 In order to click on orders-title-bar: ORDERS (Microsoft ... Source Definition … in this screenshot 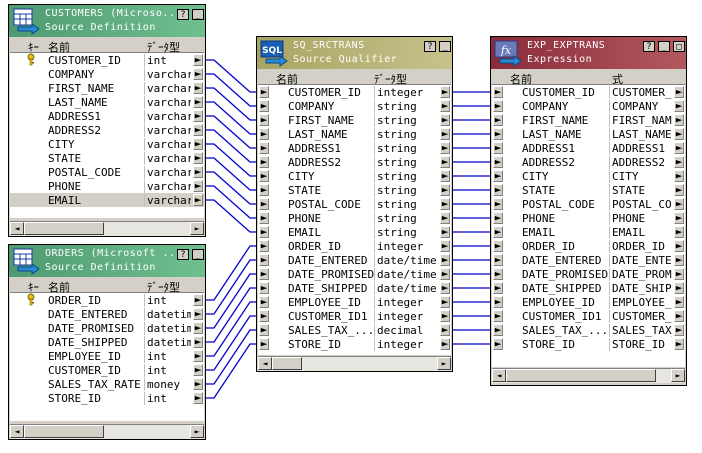, I will do `click(107, 261)`.